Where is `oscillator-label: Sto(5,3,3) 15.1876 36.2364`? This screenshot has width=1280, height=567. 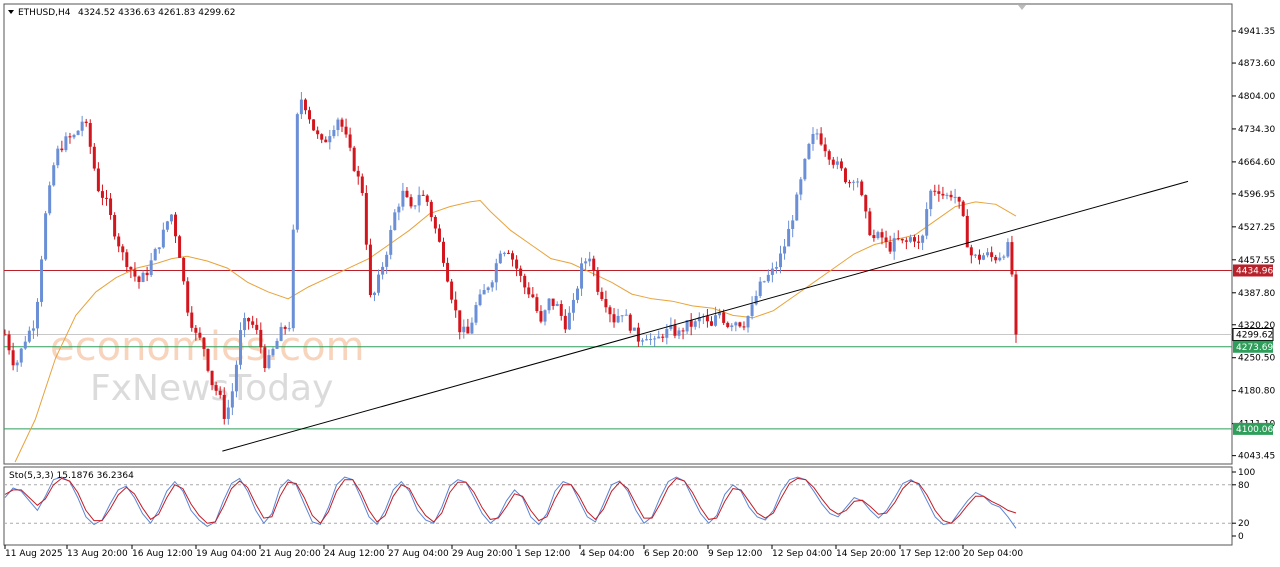 oscillator-label: Sto(5,3,3) 15.1876 36.2364 is located at coordinates (71, 476).